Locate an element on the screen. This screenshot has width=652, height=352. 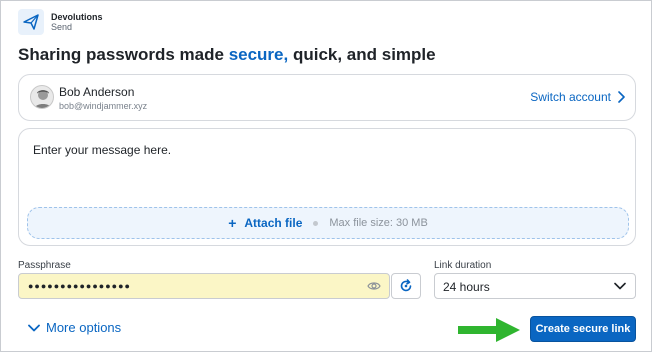
refresh-icon is located at coordinates (406, 285).